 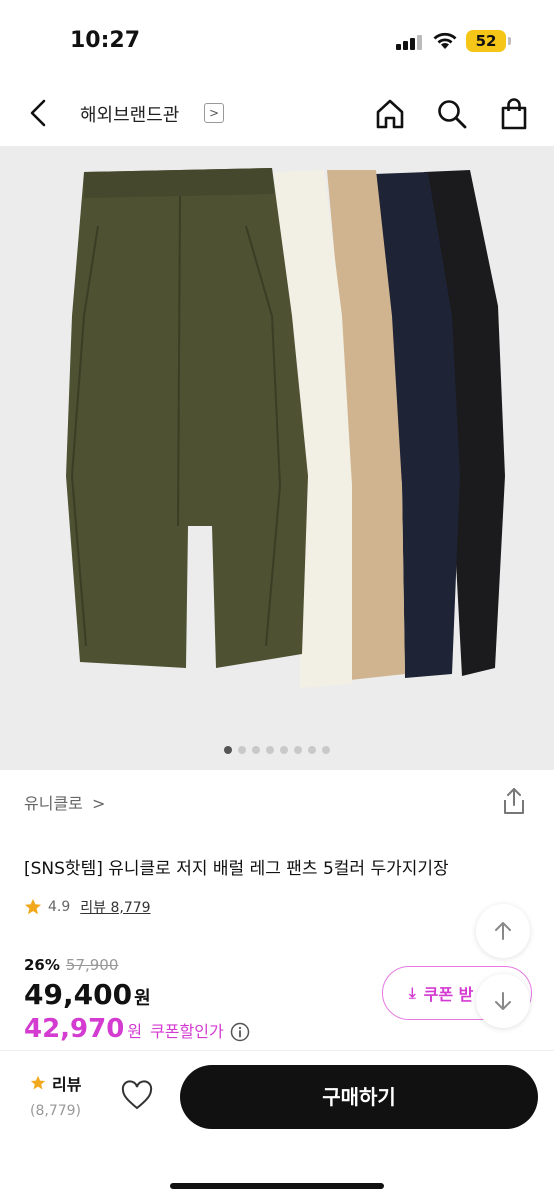 What do you see at coordinates (514, 114) in the screenshot?
I see `shopping-bag-icon` at bounding box center [514, 114].